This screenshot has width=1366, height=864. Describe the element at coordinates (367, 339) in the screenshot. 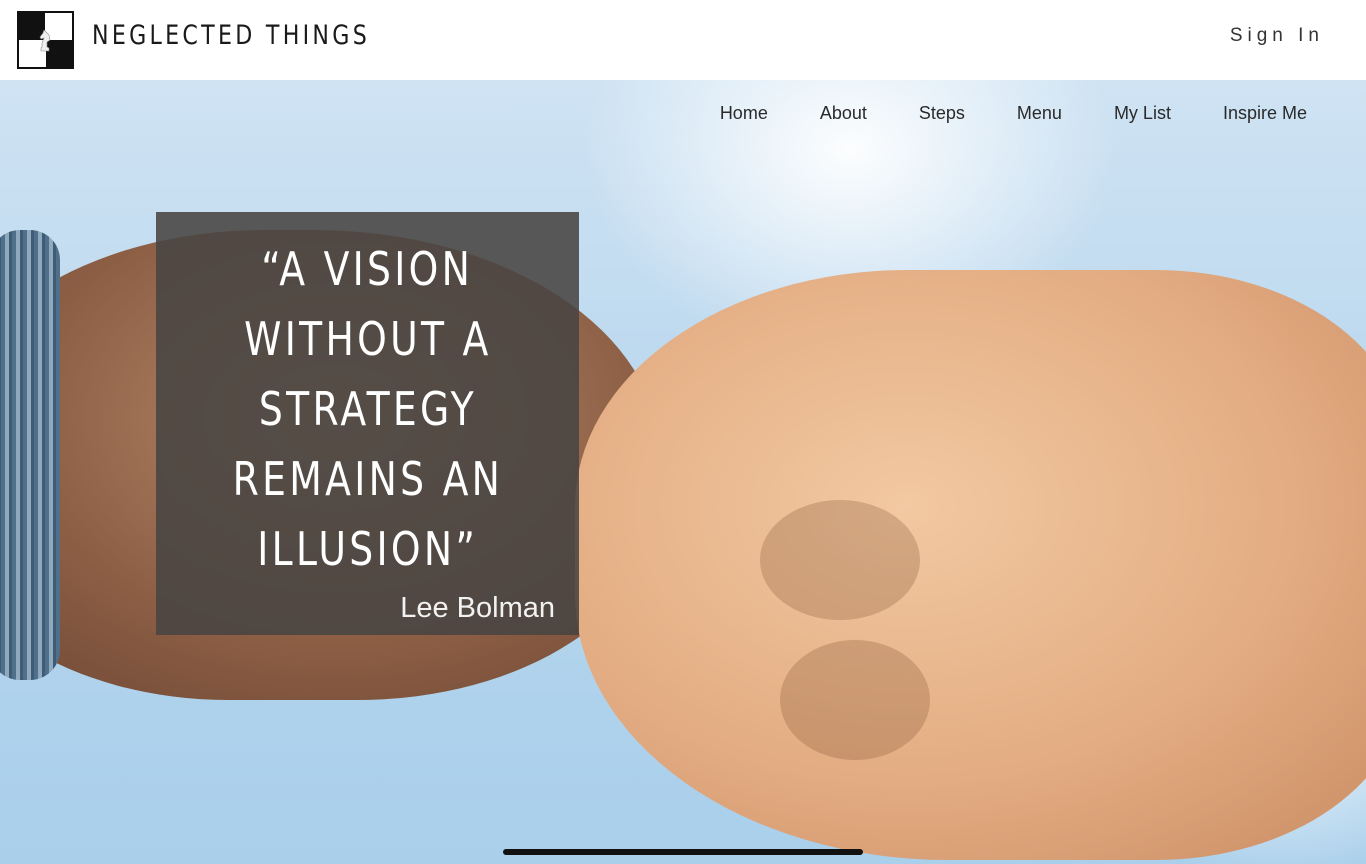

I see `quote-line: WITHOUT A` at that location.